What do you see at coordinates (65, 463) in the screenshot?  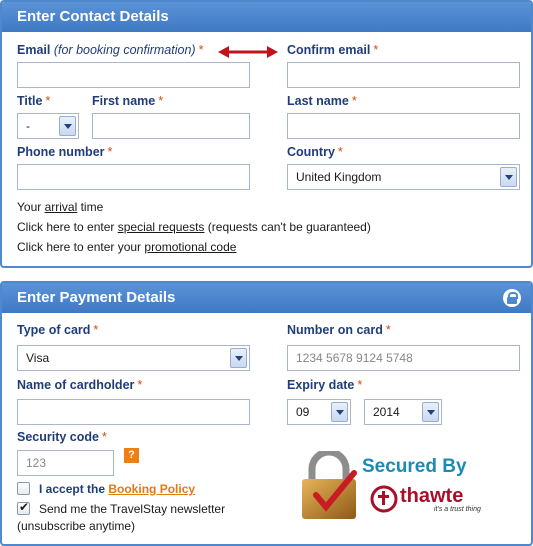 I see `security-code-field: 123` at bounding box center [65, 463].